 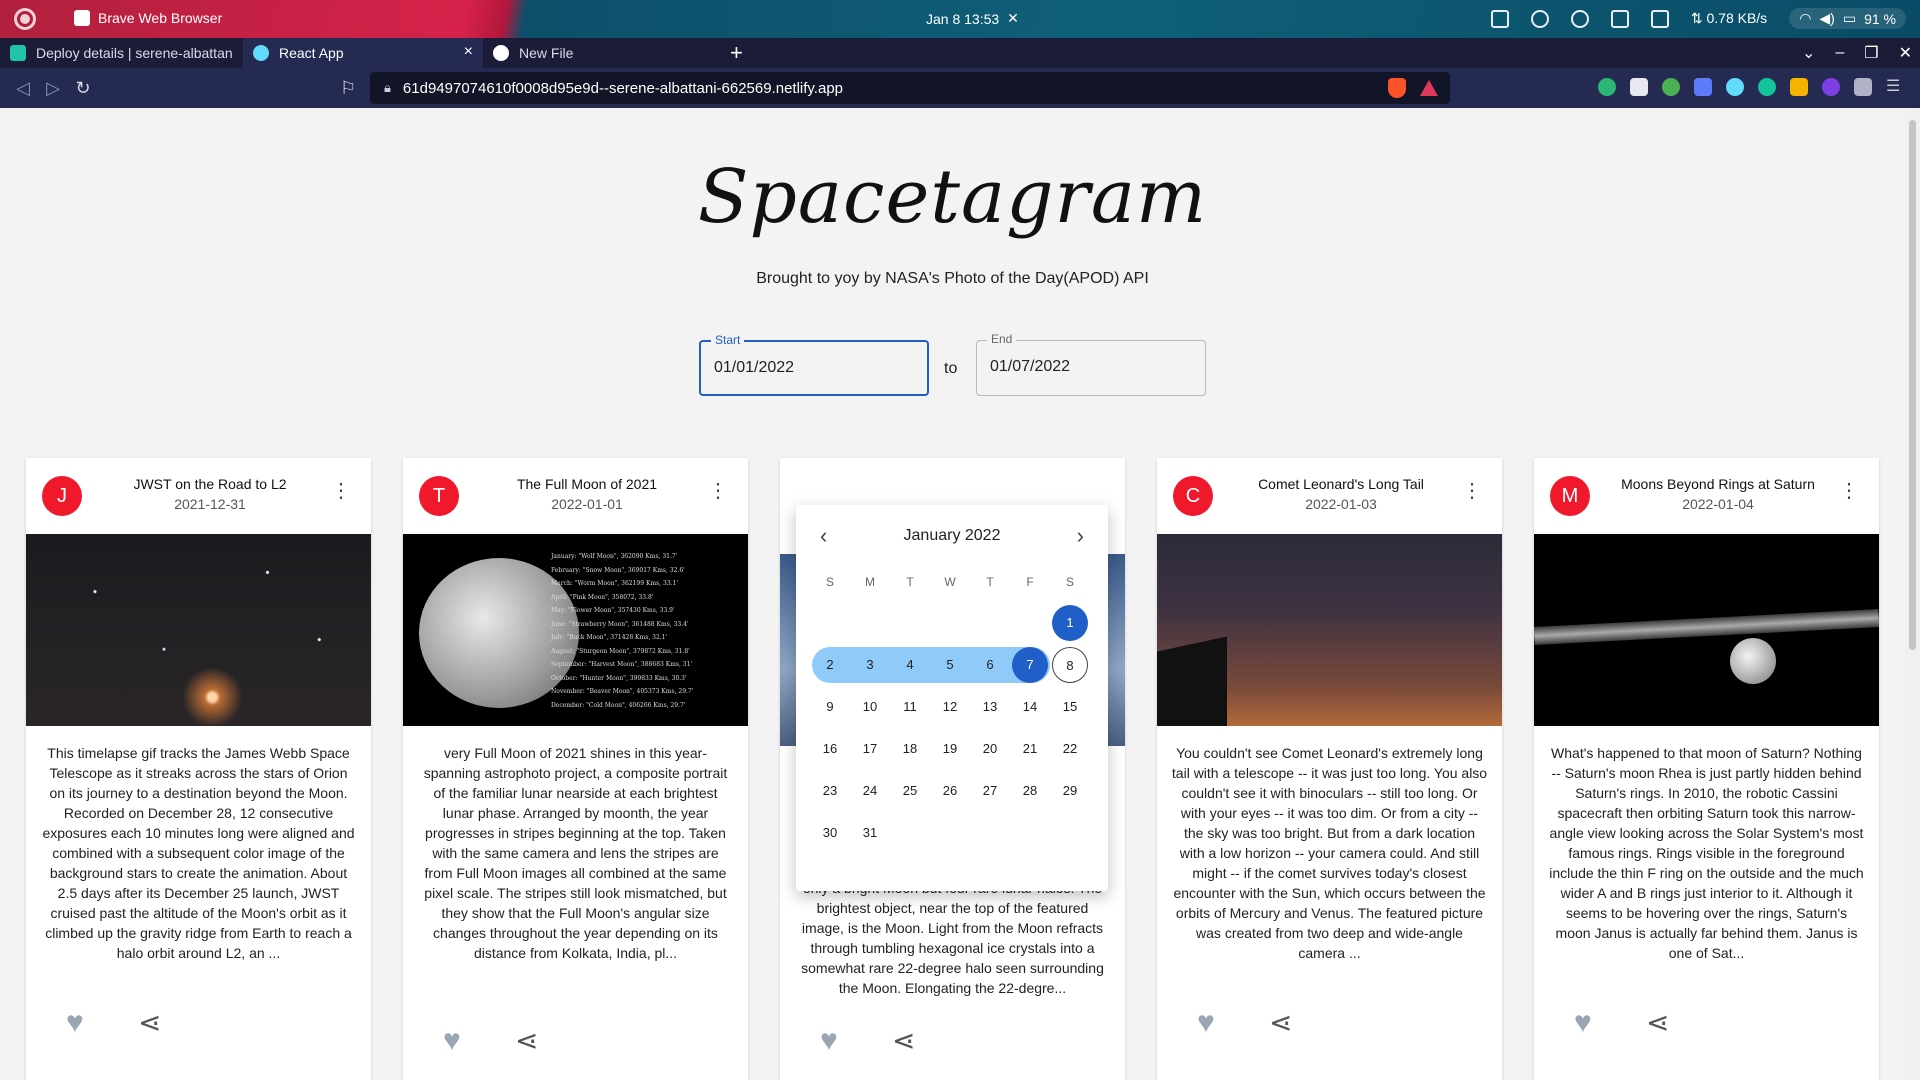 What do you see at coordinates (910, 707) in the screenshot?
I see `calendar-day: 11` at bounding box center [910, 707].